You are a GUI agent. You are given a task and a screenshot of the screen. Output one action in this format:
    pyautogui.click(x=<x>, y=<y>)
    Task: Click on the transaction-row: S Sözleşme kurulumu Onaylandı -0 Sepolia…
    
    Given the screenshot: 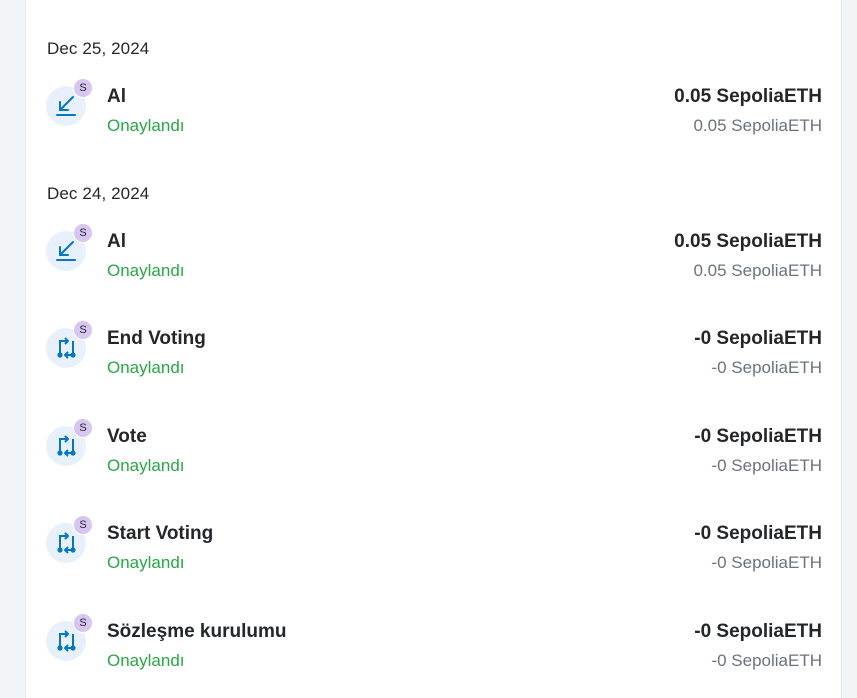 What is the action you would take?
    pyautogui.click(x=433, y=646)
    